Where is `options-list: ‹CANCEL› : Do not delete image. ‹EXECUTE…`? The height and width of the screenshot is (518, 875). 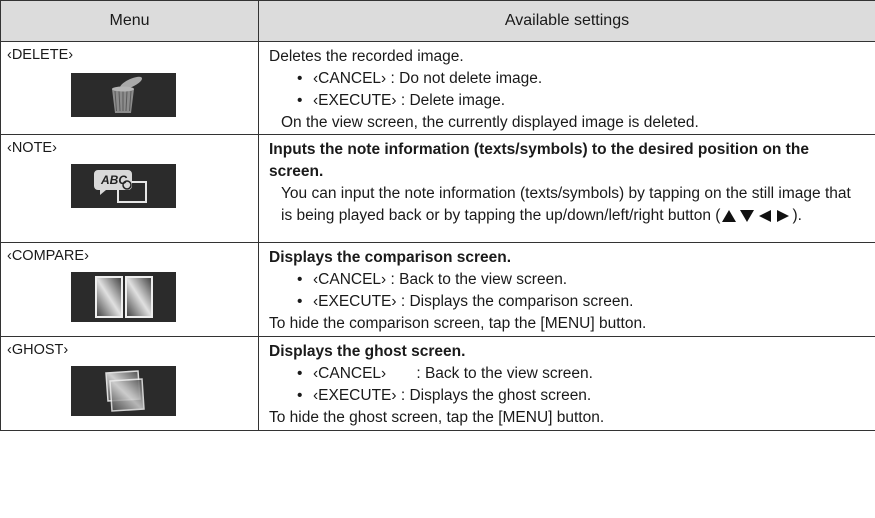
options-list: ‹CANCEL› : Do not delete image. ‹EXECUTE… is located at coordinates (567, 90).